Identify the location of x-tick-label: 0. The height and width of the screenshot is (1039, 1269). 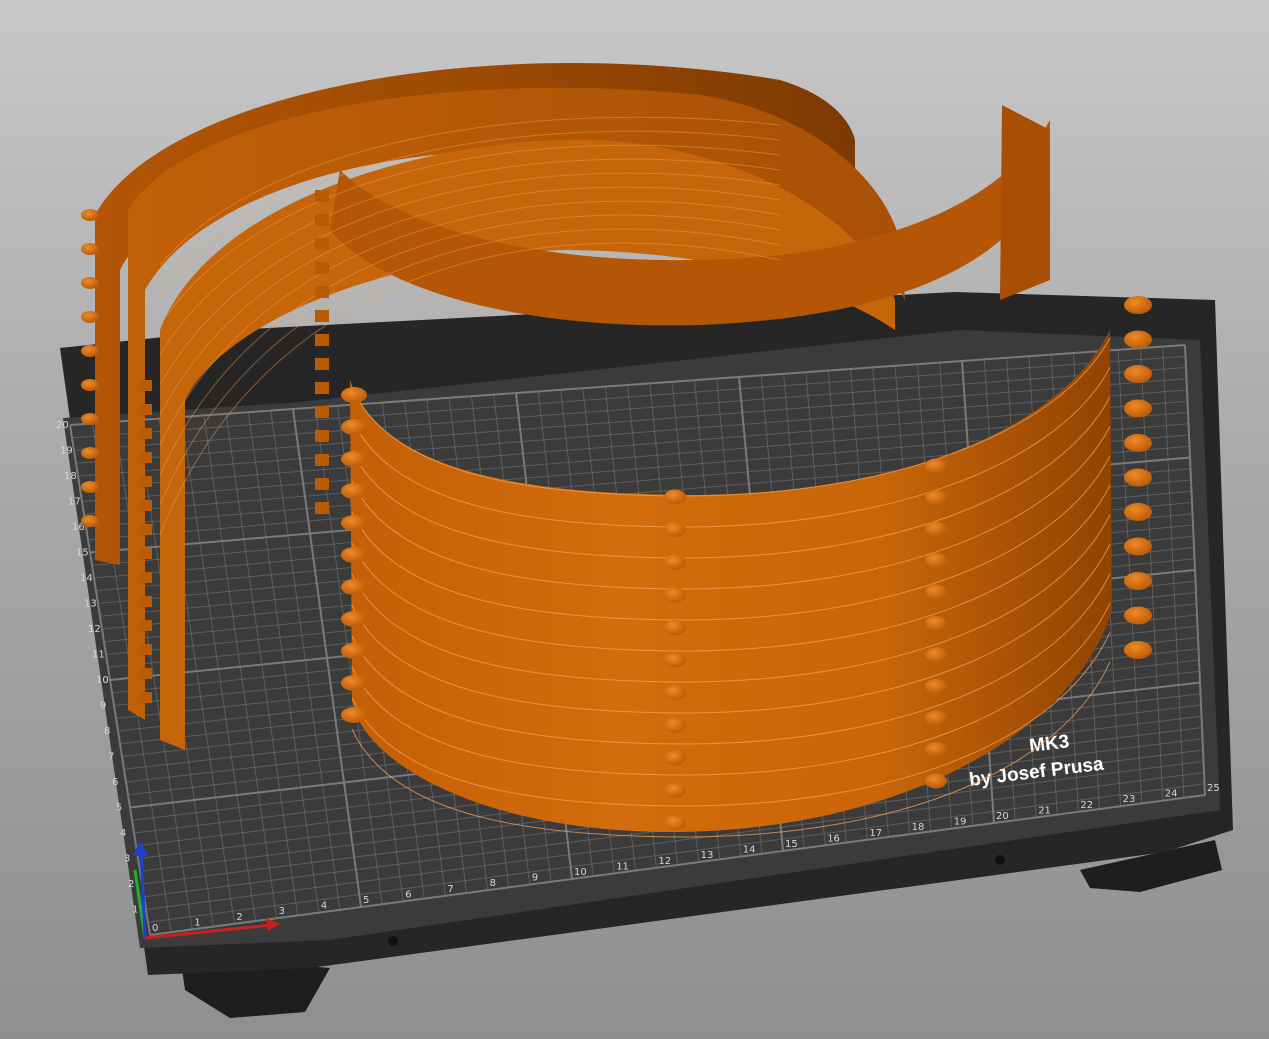
(155, 928).